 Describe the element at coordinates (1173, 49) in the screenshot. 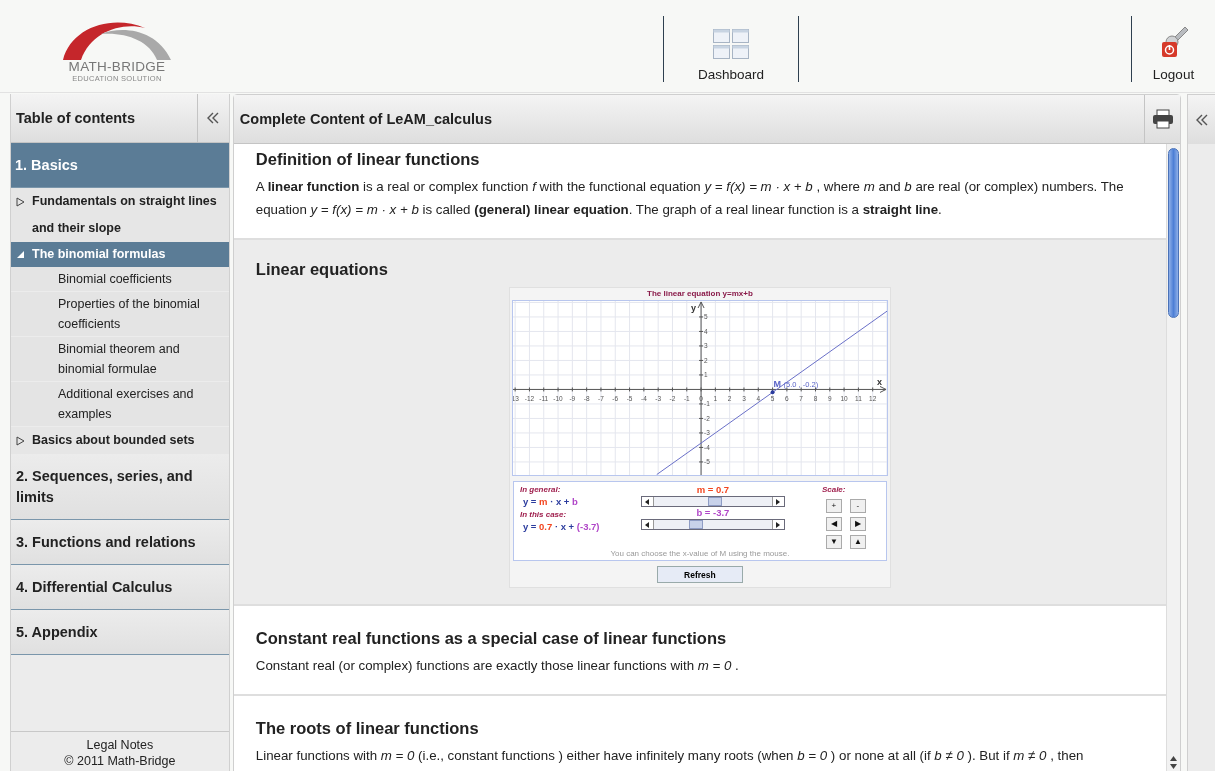

I see `logout-button: Logout` at that location.